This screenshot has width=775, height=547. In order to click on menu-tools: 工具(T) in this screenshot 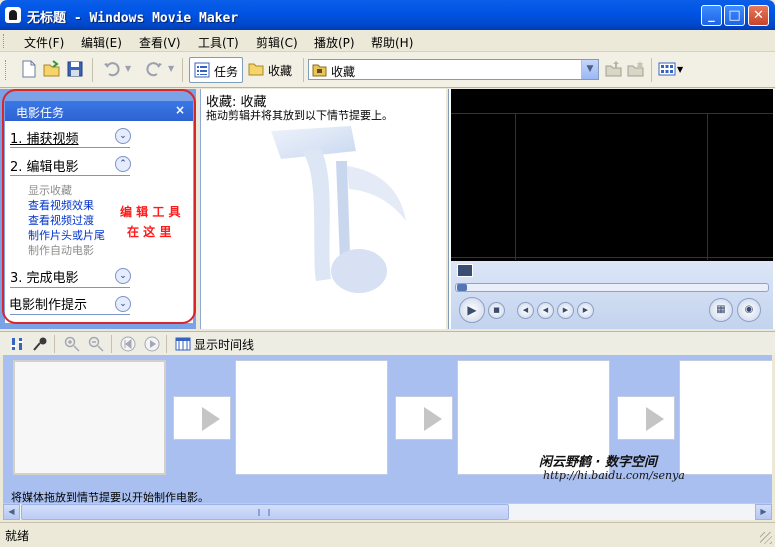, I will do `click(218, 42)`.